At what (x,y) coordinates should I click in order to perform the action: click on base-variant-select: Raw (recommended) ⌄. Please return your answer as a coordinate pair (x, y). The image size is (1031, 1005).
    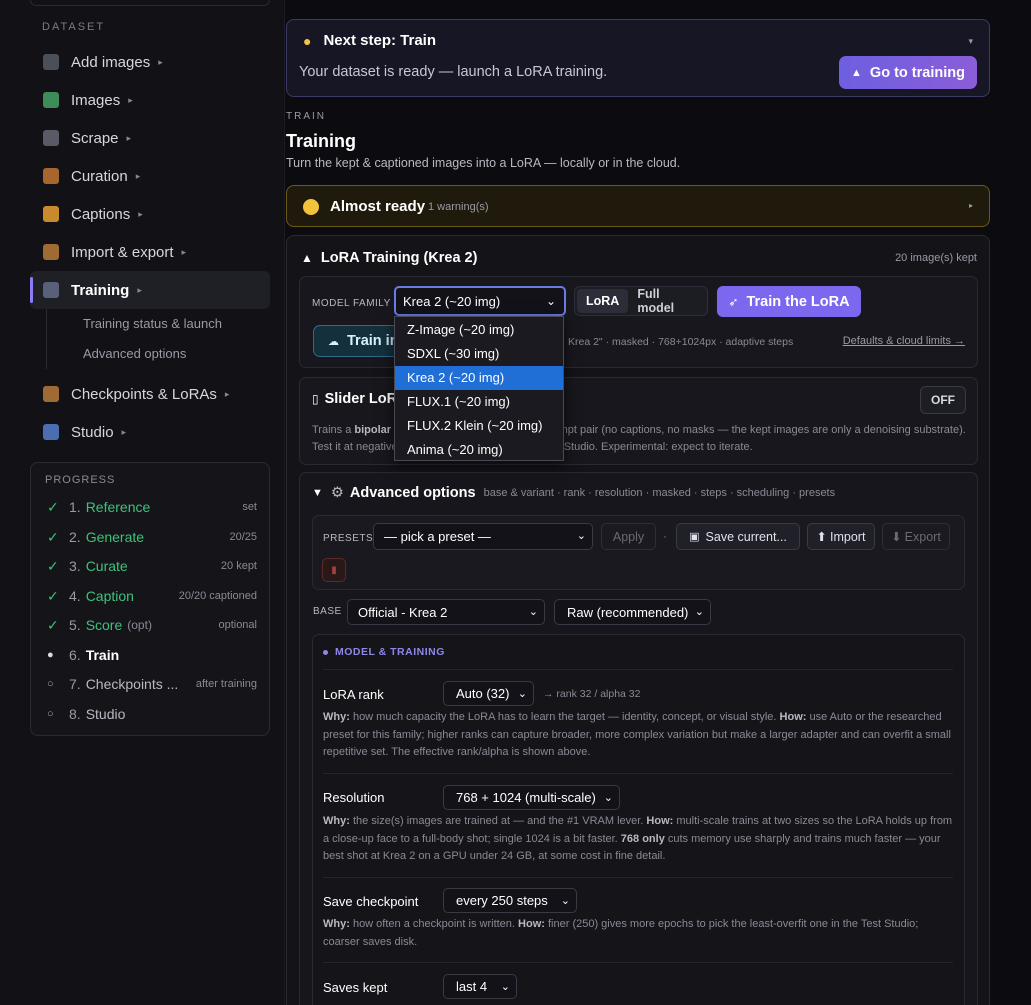
    Looking at the image, I should click on (632, 612).